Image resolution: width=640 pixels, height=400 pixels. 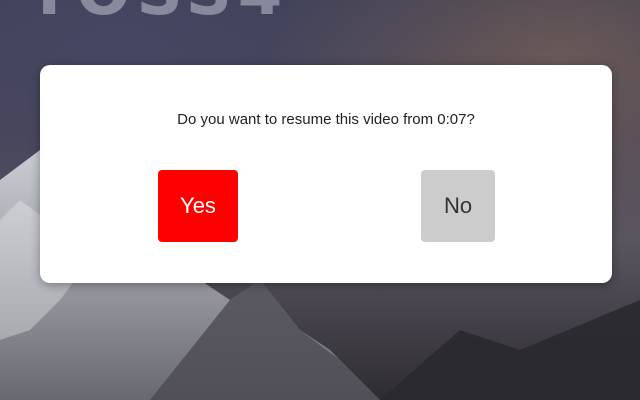 I want to click on yes-button: Yes, so click(x=198, y=206).